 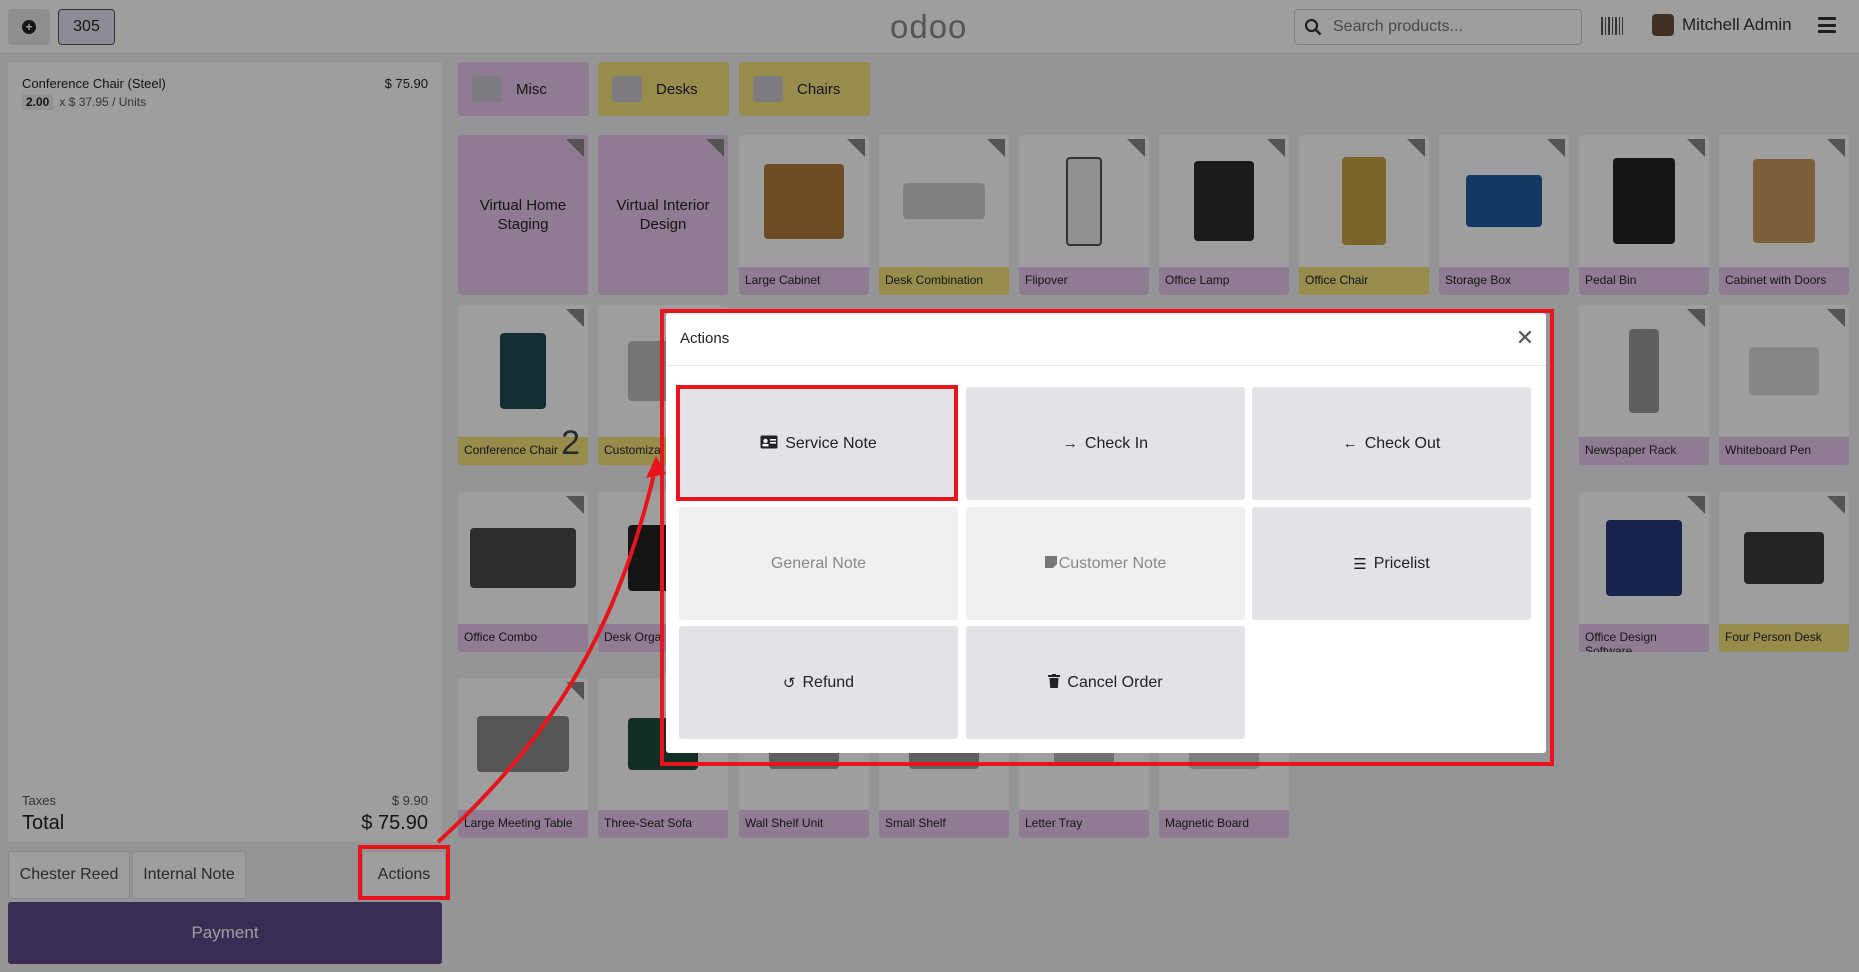 I want to click on annotation-arrow, so click(x=551, y=650).